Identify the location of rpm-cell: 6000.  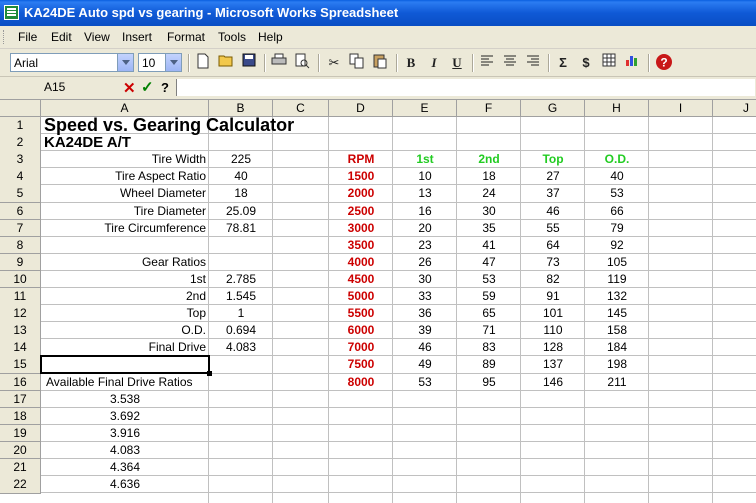
(361, 330).